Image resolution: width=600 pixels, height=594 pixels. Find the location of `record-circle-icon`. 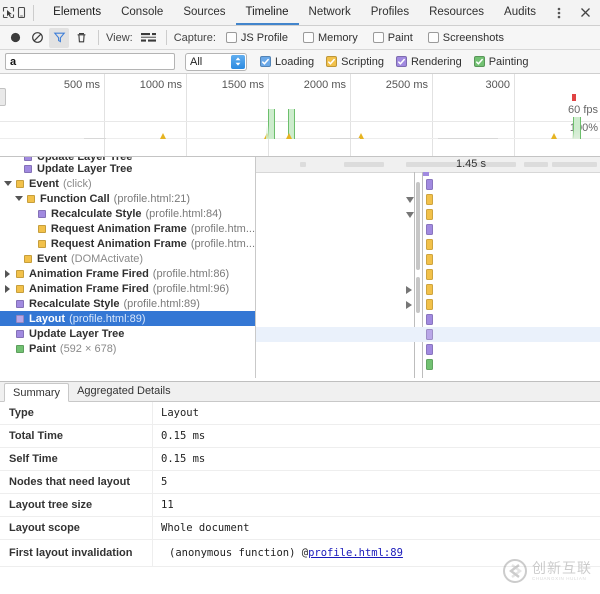

record-circle-icon is located at coordinates (15, 38).